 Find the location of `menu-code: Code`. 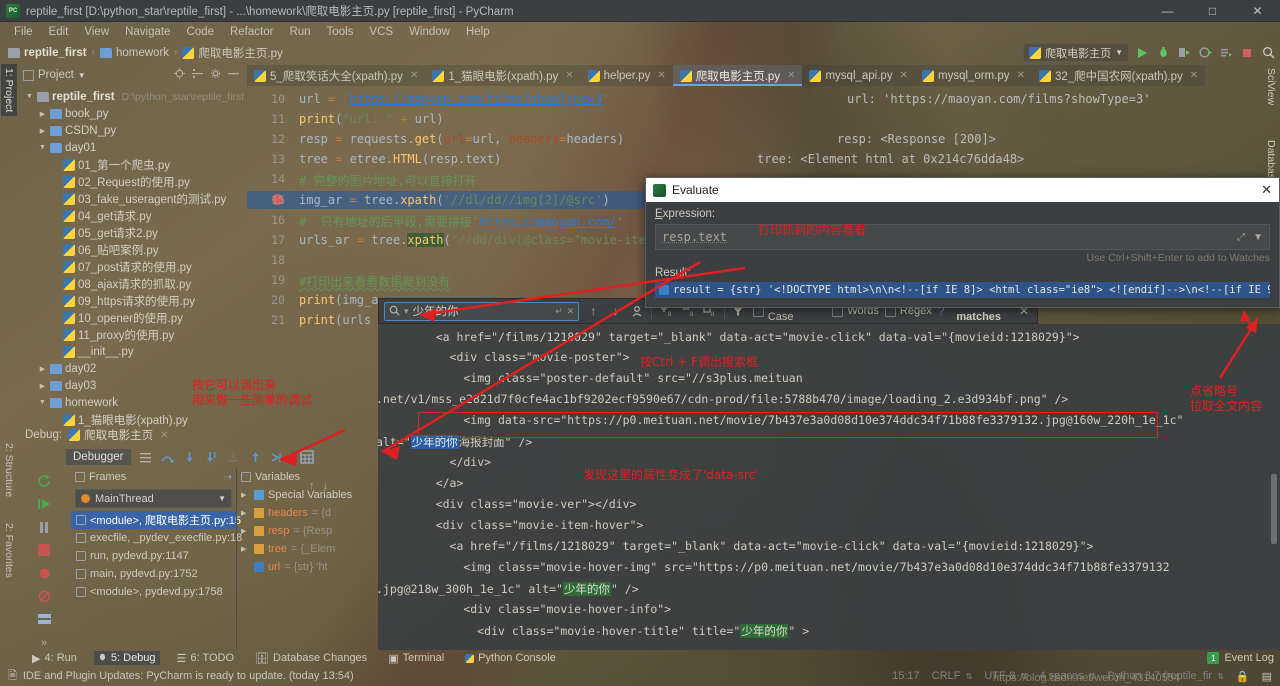

menu-code: Code is located at coordinates (200, 32).